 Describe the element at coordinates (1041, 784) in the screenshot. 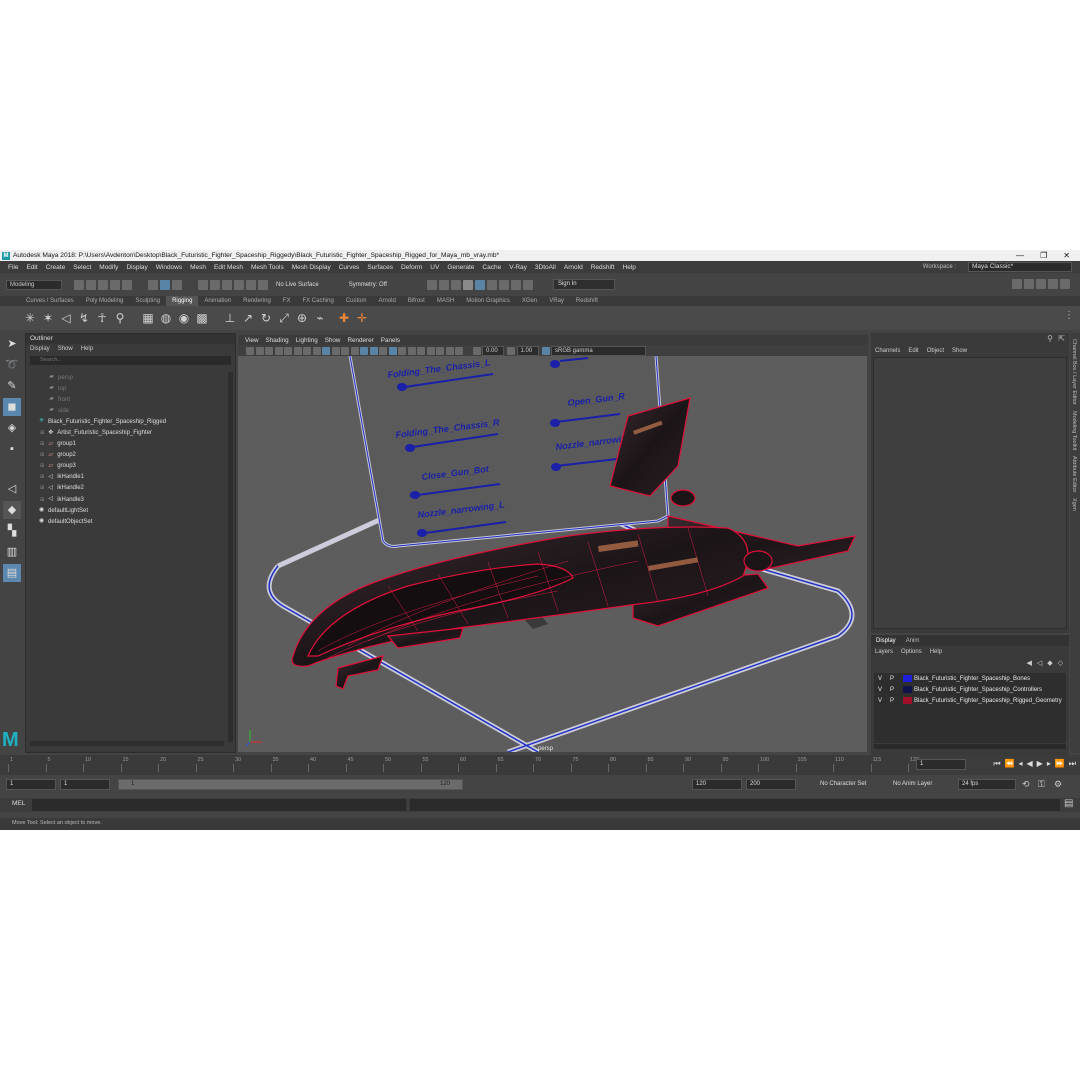

I see `auto-key-icon: ⚿` at that location.